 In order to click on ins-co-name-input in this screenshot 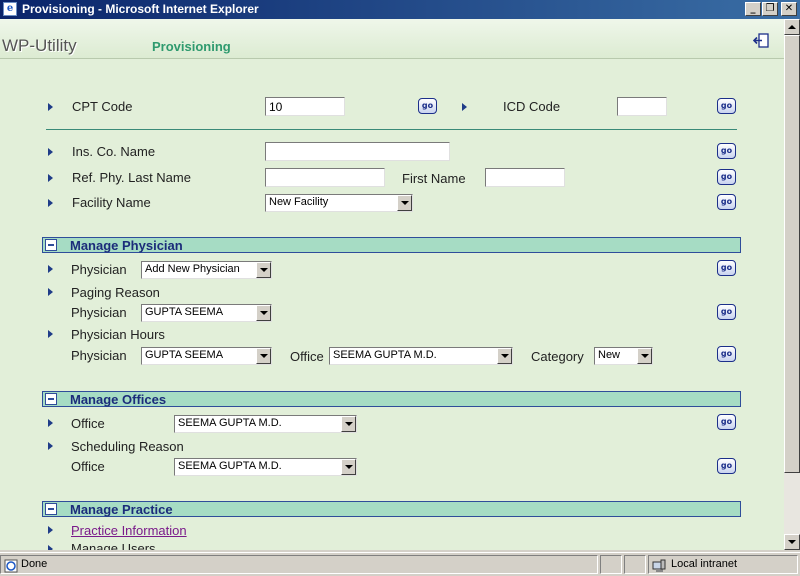, I will do `click(357, 151)`.